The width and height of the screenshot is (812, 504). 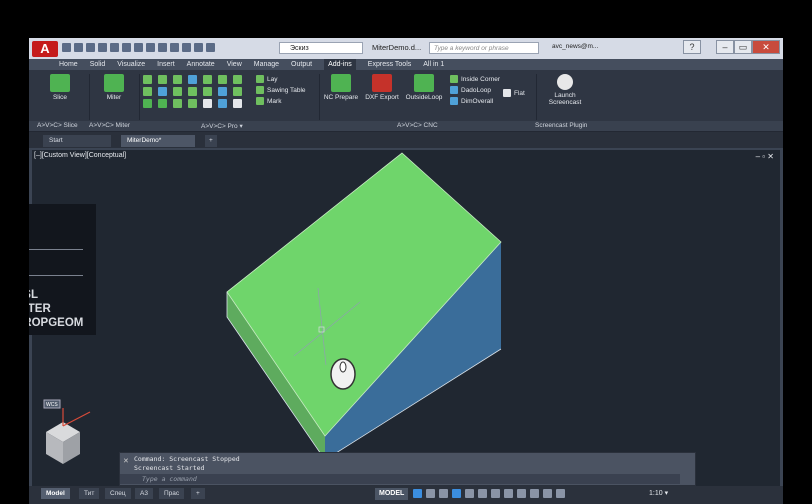 I want to click on save-as-icon, so click(x=102, y=47).